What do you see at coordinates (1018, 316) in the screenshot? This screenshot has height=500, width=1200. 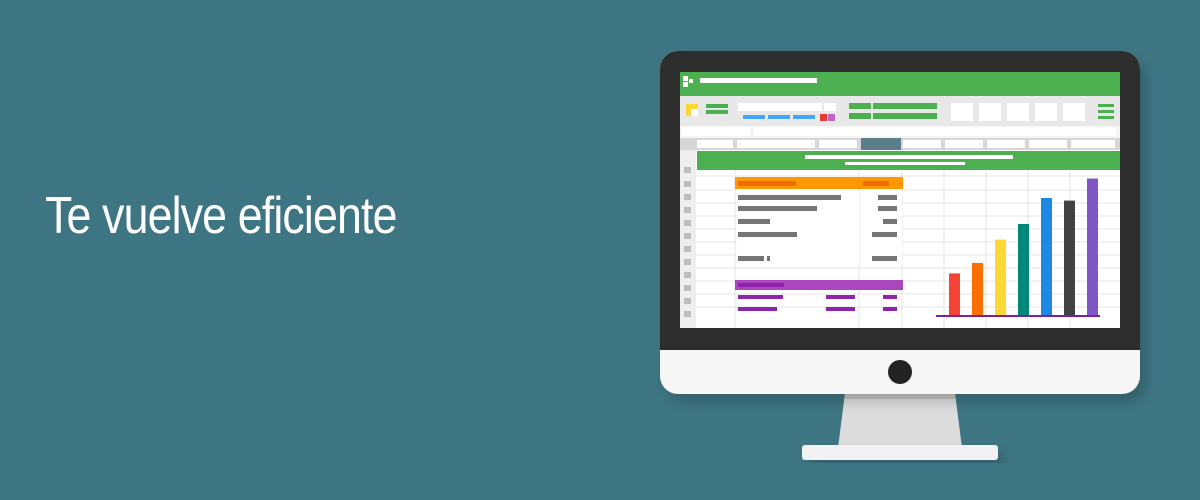 I see `chart-x-axis` at bounding box center [1018, 316].